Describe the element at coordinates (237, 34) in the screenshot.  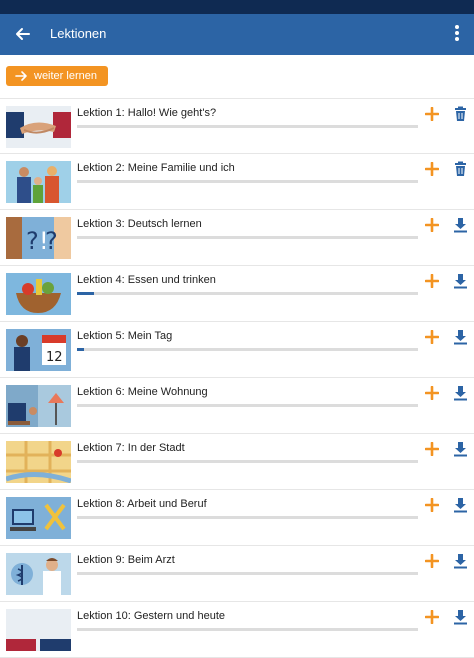
I see `app-bar: Lektionen` at that location.